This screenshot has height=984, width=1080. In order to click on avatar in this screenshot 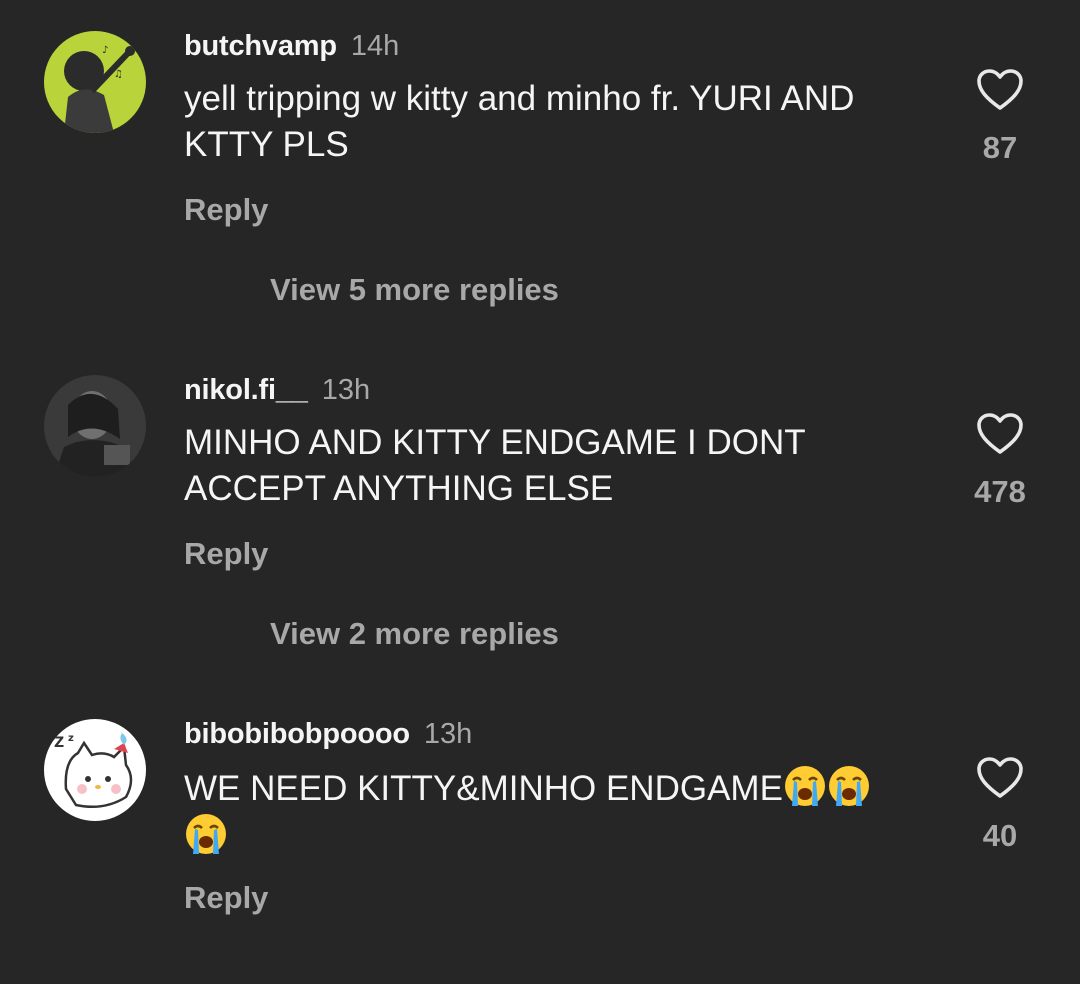, I will do `click(95, 426)`.